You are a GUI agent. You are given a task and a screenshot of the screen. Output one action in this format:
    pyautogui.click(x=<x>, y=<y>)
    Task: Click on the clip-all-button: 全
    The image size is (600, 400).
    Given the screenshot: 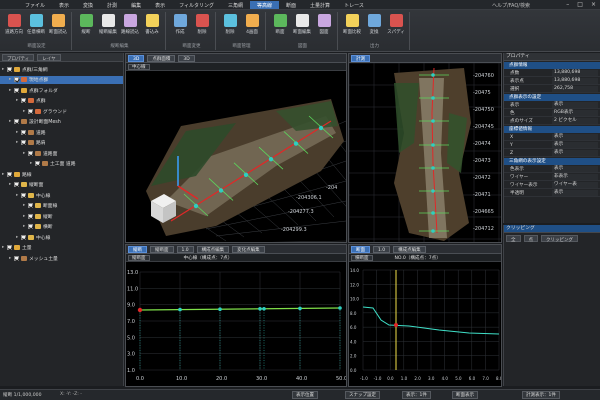 What is the action you would take?
    pyautogui.click(x=513, y=239)
    